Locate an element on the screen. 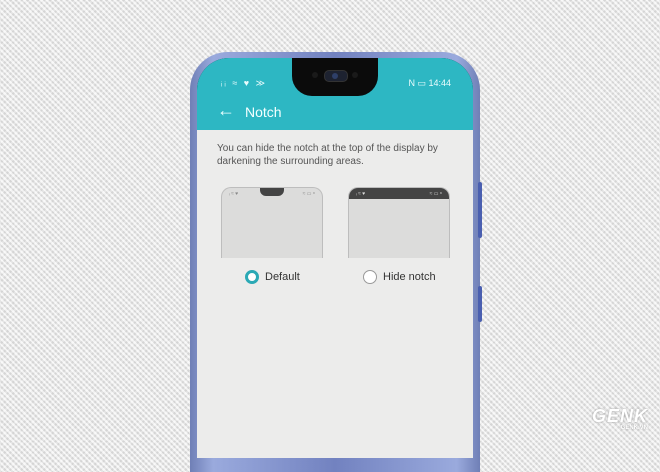 The height and width of the screenshot is (472, 660). sensor-icon is located at coordinates (315, 75).